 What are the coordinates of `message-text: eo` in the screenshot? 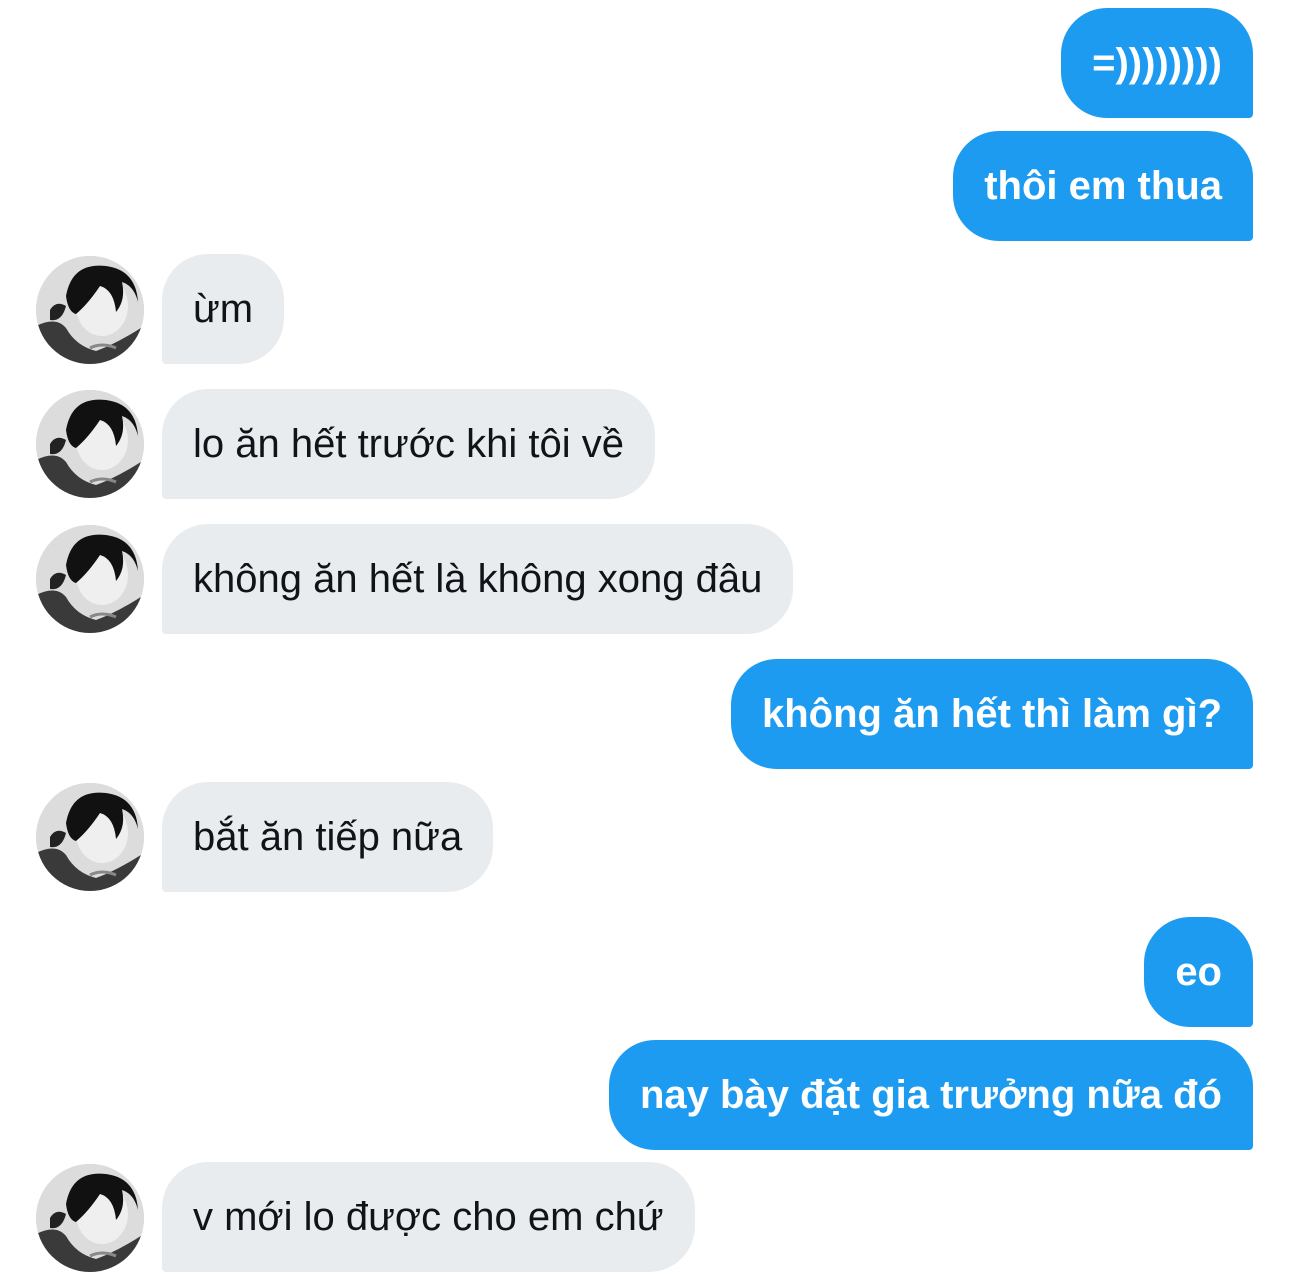 It's located at (1198, 972).